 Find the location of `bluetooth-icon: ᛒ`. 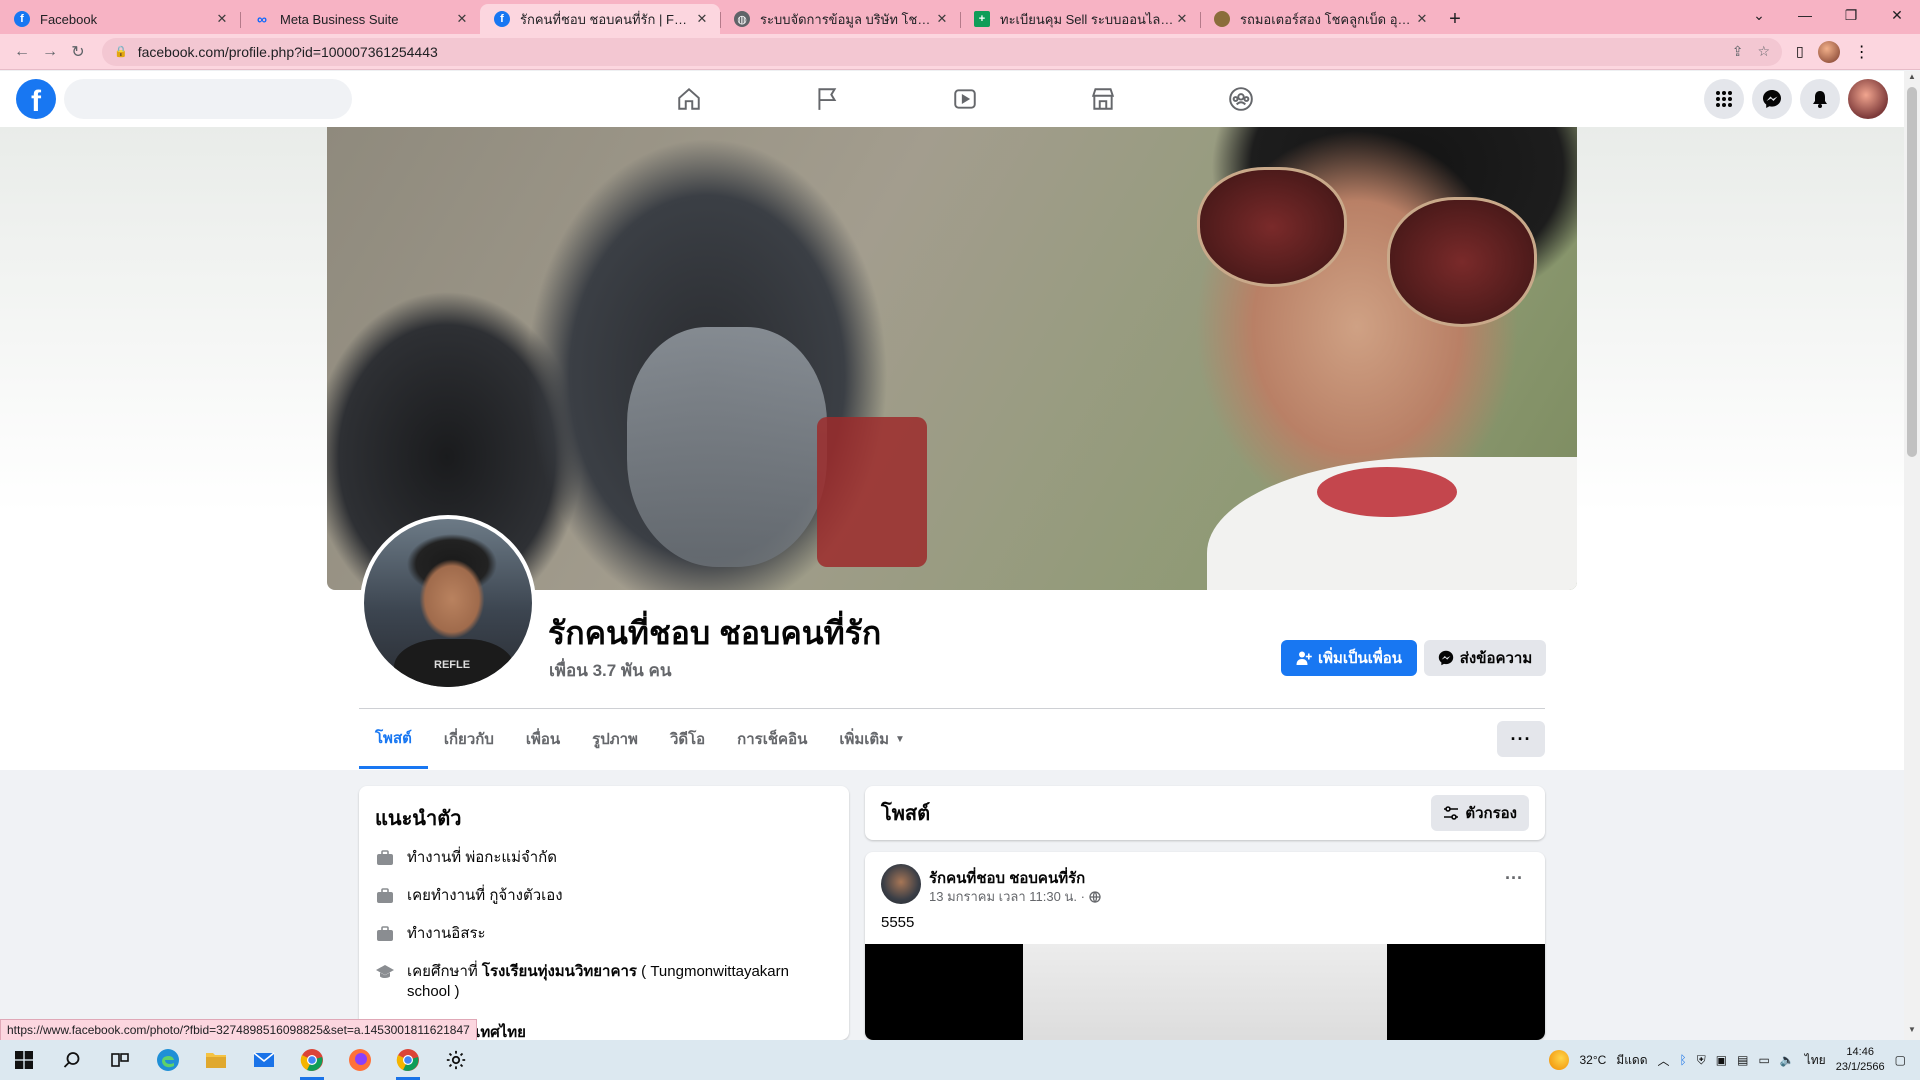

bluetooth-icon: ᛒ is located at coordinates (1683, 1060).